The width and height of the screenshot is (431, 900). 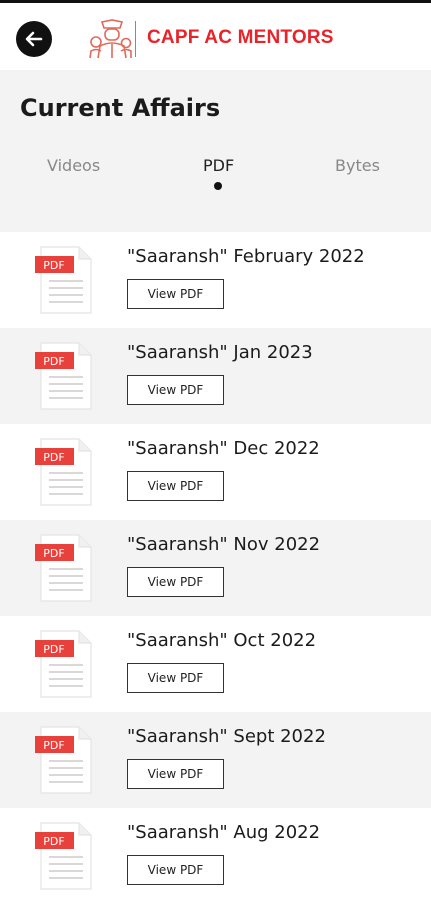 What do you see at coordinates (224, 832) in the screenshot?
I see `item-title: "Saaransh" Aug 2022` at bounding box center [224, 832].